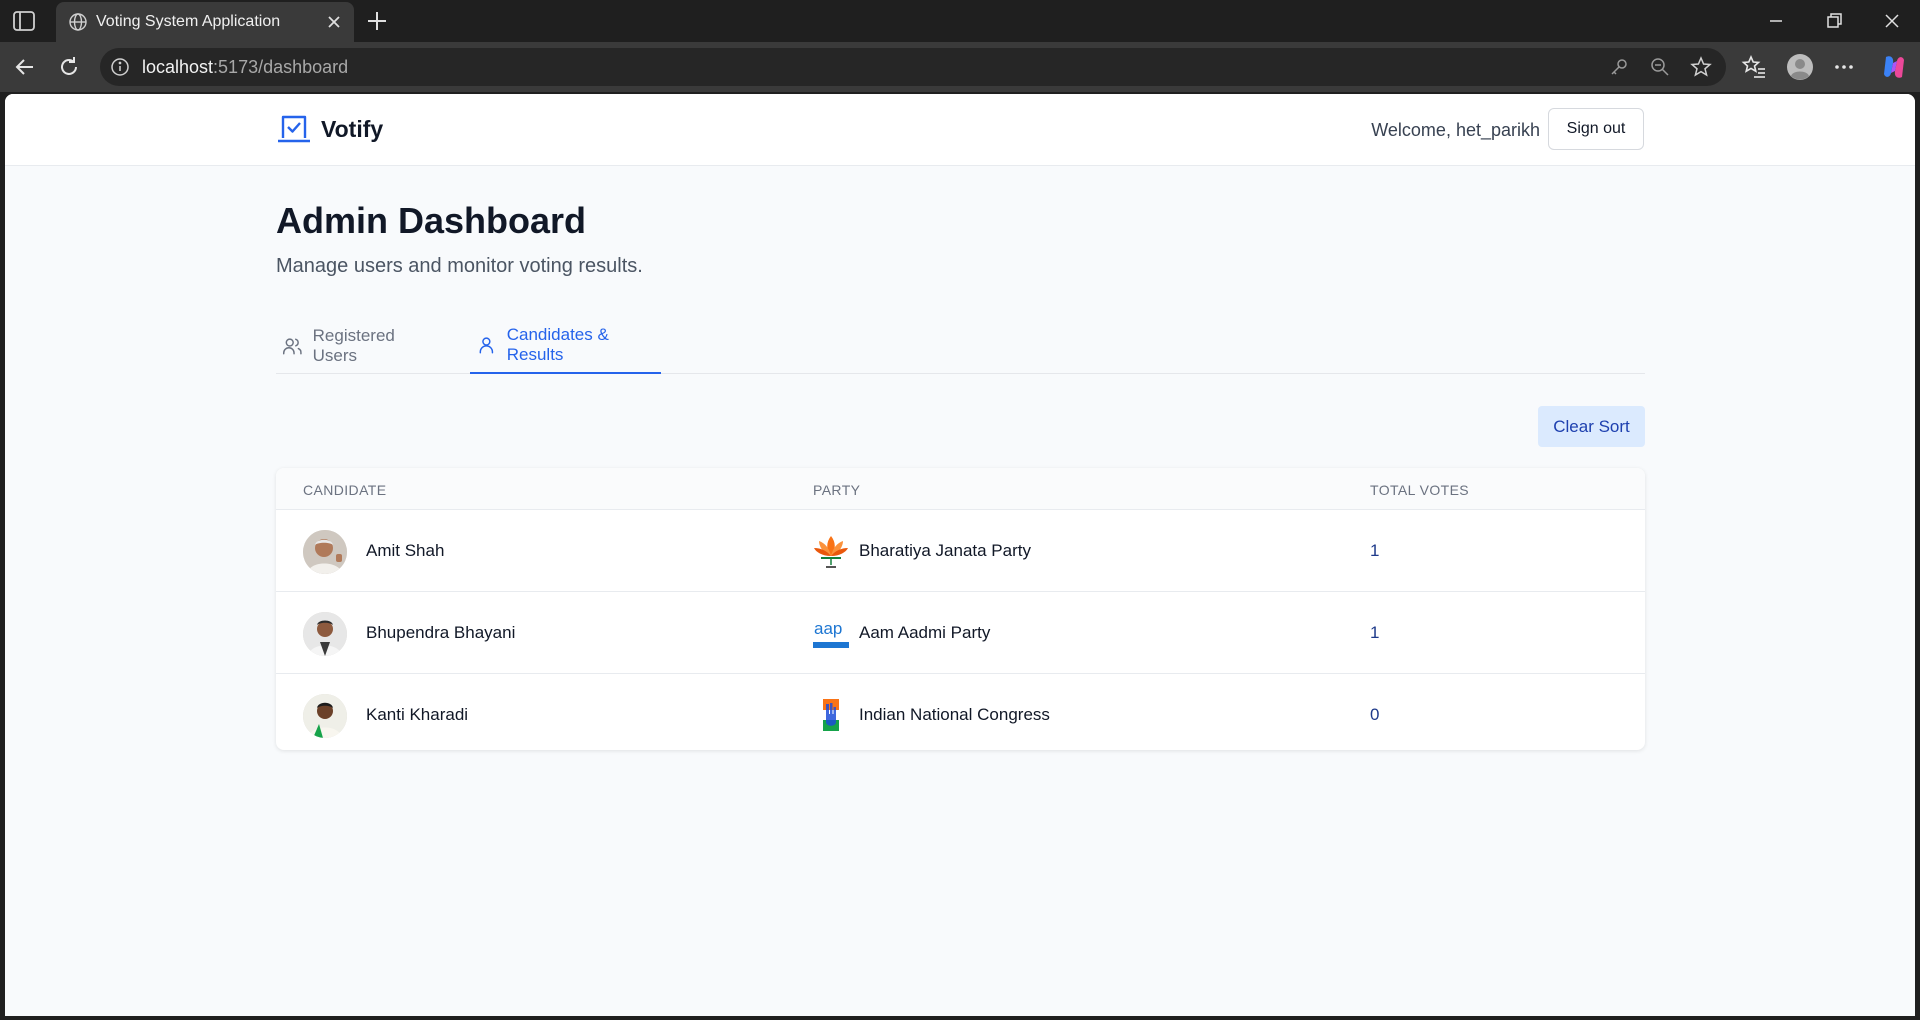  I want to click on tab-label: Registered Users, so click(353, 345).